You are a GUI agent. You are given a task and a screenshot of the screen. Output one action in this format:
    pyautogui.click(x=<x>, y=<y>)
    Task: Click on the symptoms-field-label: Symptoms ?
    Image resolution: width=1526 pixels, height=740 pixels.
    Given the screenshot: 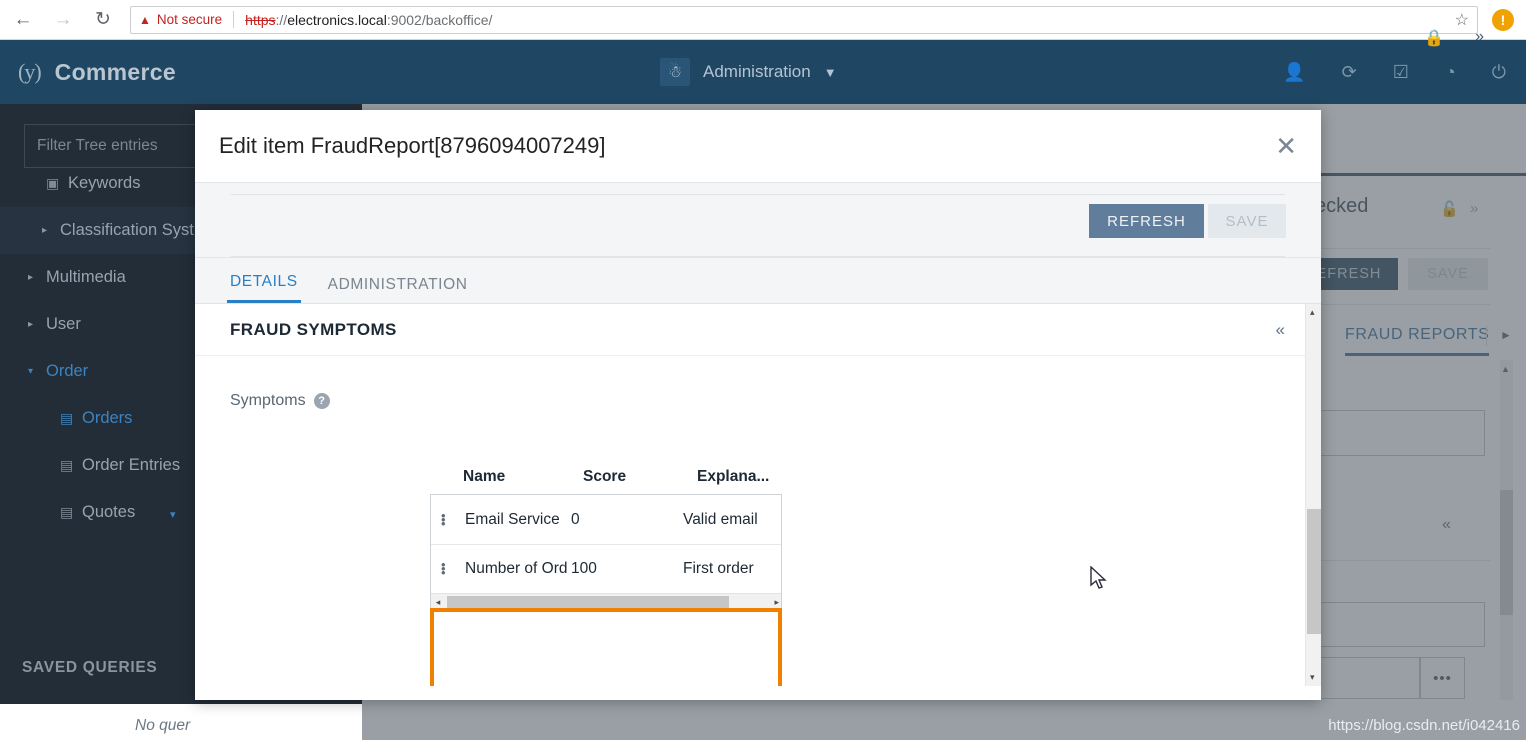 What is the action you would take?
    pyautogui.click(x=775, y=401)
    